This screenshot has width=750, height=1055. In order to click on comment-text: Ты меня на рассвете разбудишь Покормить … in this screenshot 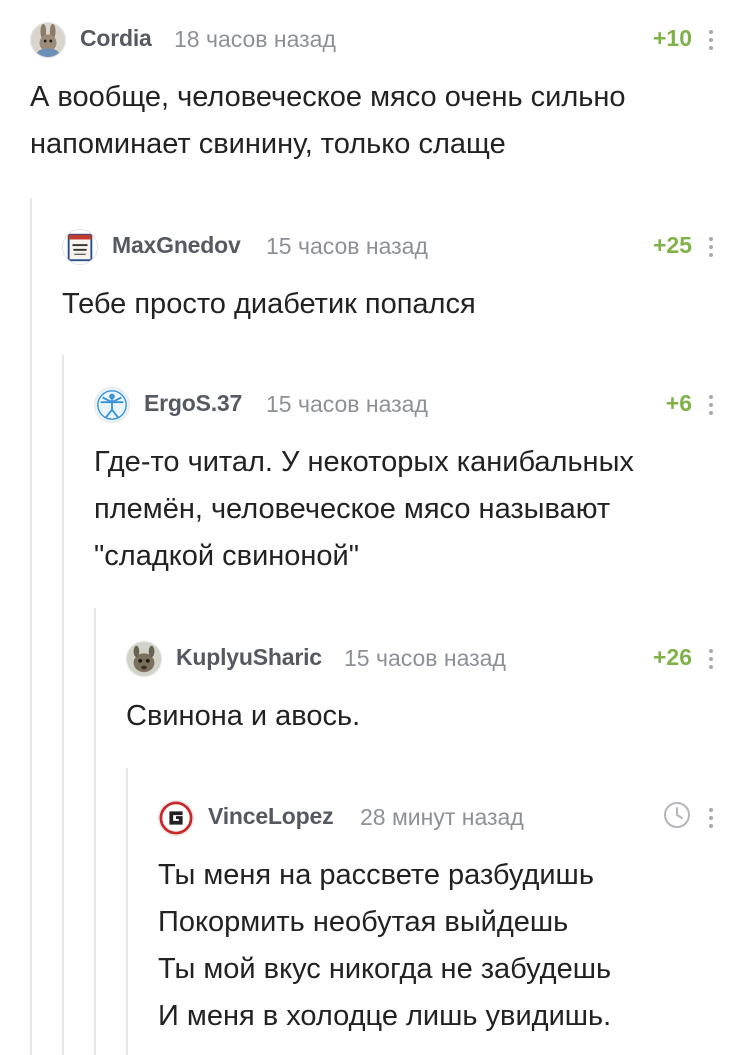, I will do `click(454, 946)`.